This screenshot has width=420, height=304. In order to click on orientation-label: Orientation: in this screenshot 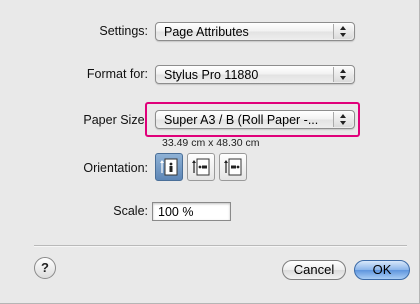, I will do `click(115, 168)`.